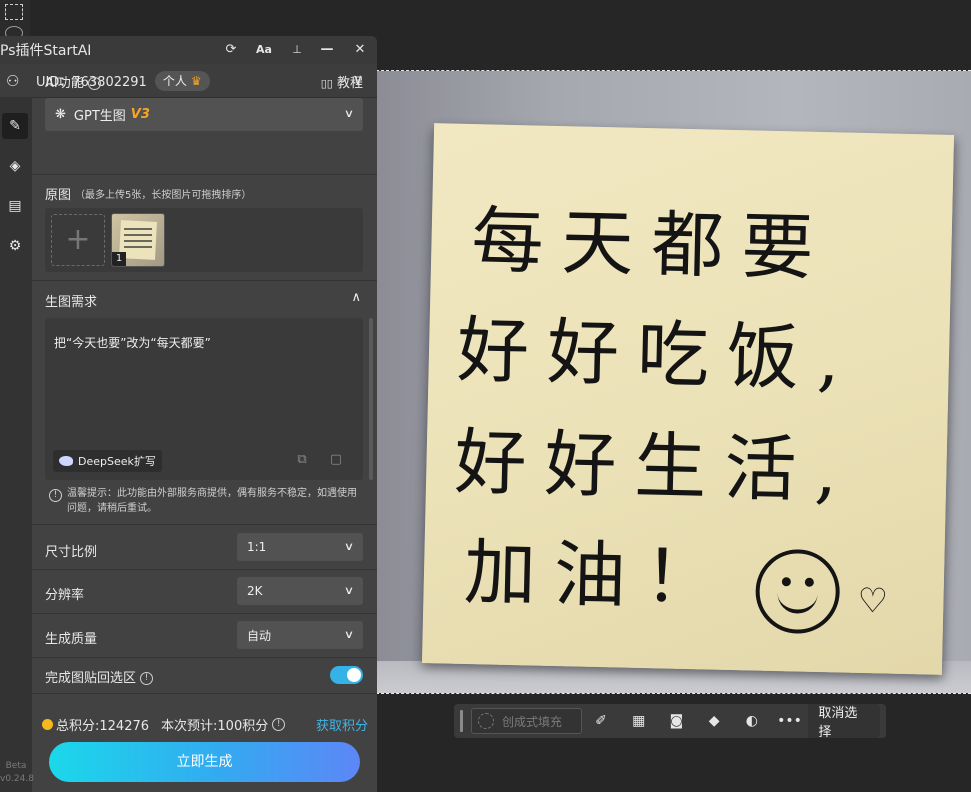  Describe the element at coordinates (99, 116) in the screenshot. I see `model-name: GPT生图` at that location.